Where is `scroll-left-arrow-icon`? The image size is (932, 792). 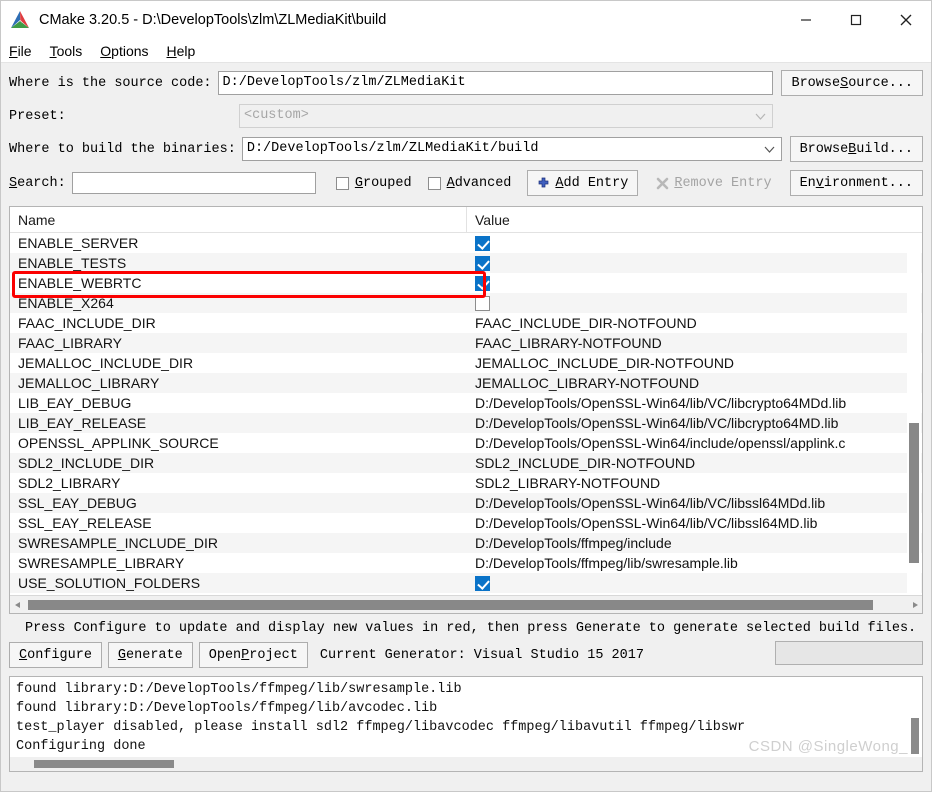 scroll-left-arrow-icon is located at coordinates (17, 605).